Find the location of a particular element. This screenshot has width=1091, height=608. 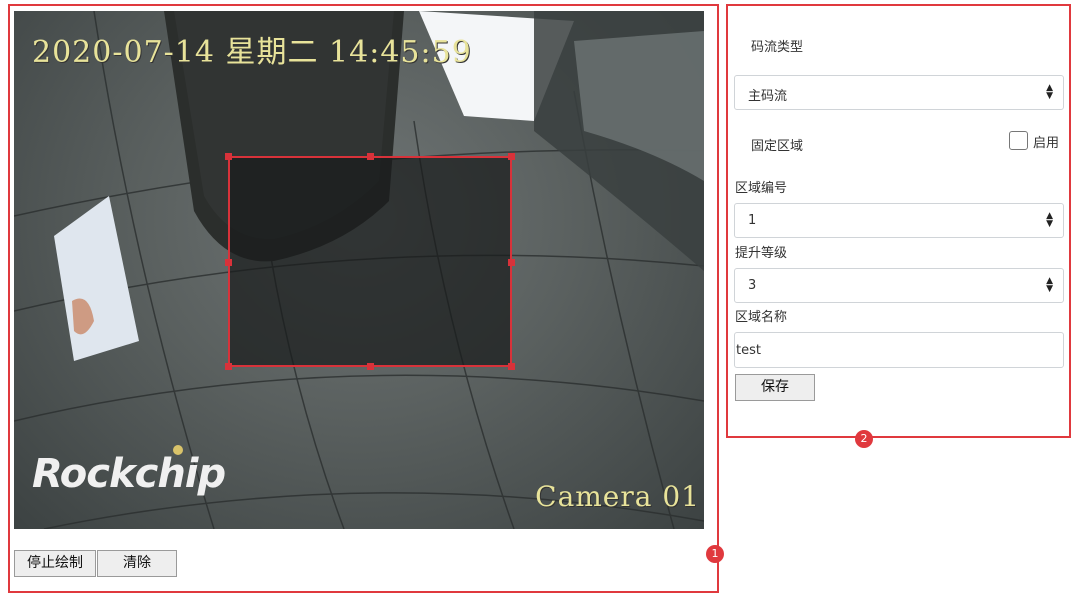

save-button: 保存 is located at coordinates (775, 387).